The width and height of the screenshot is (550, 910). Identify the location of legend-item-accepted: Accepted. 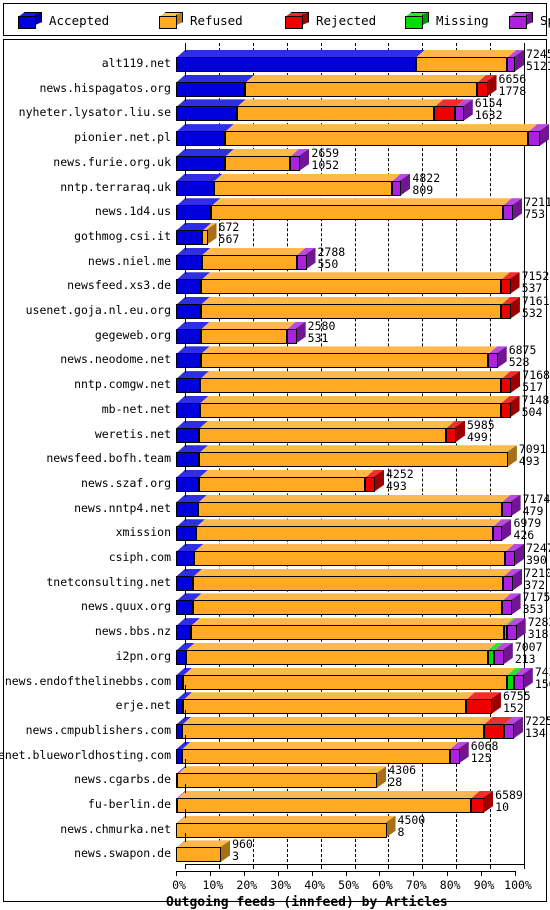
(63, 20).